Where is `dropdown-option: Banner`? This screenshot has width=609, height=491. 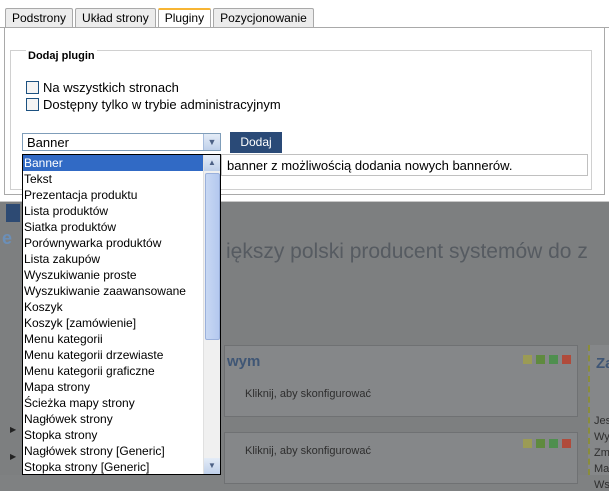 dropdown-option: Banner is located at coordinates (121, 163).